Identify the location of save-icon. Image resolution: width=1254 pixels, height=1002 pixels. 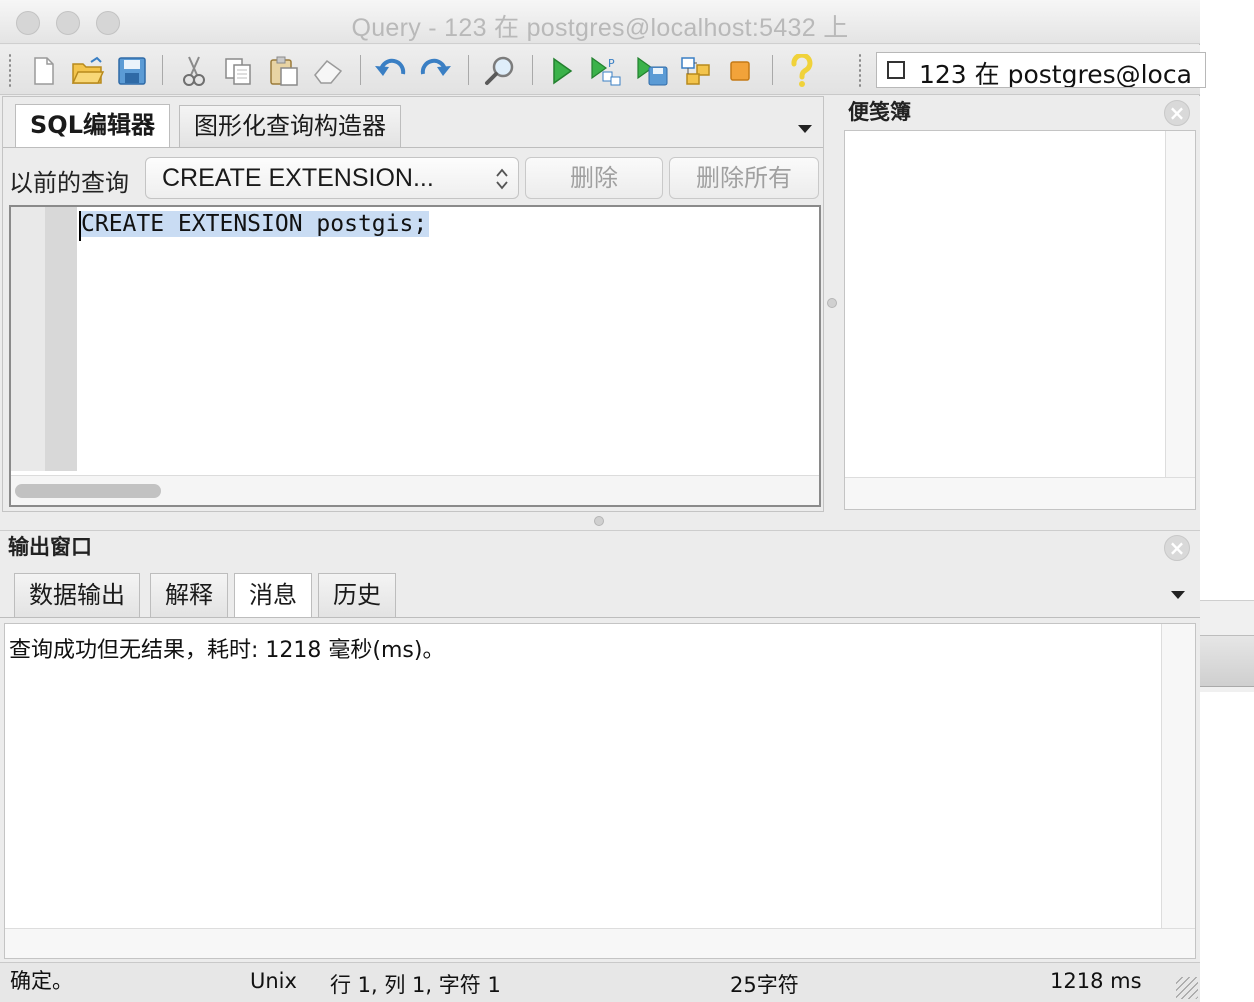
(132, 71).